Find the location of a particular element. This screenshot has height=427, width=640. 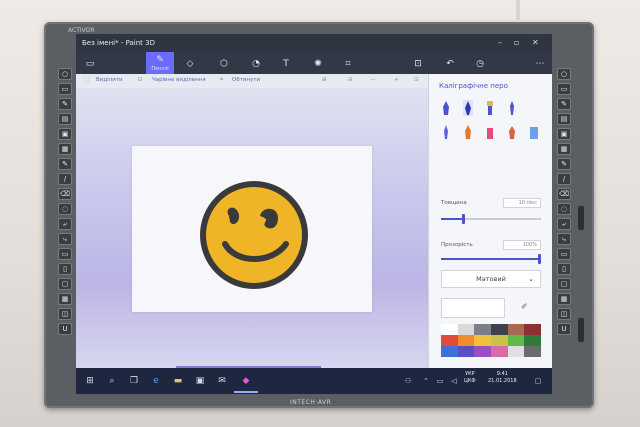

select-button: Виділити is located at coordinates (109, 80).